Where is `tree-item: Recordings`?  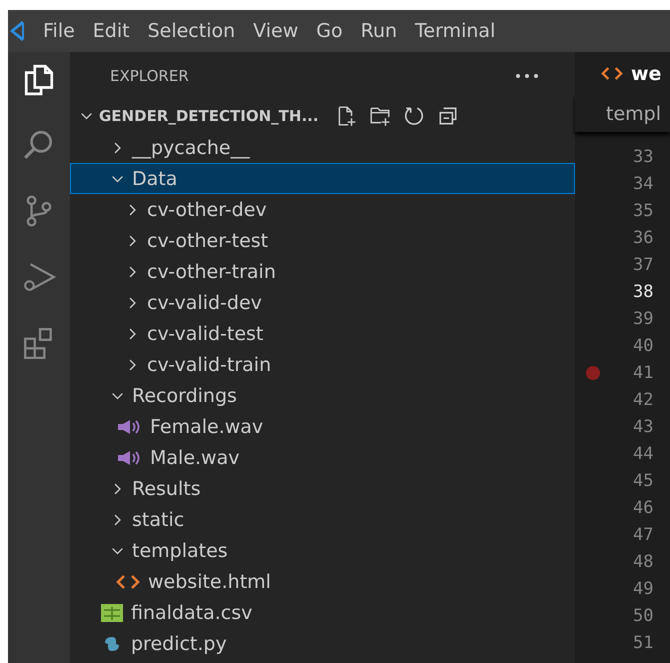 tree-item: Recordings is located at coordinates (322, 395).